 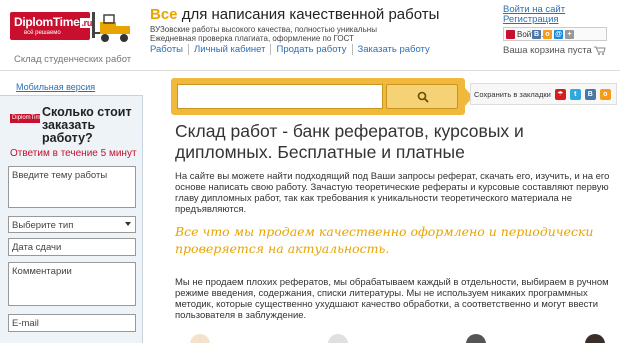 I want to click on register-link: Регистрация, so click(x=534, y=20).